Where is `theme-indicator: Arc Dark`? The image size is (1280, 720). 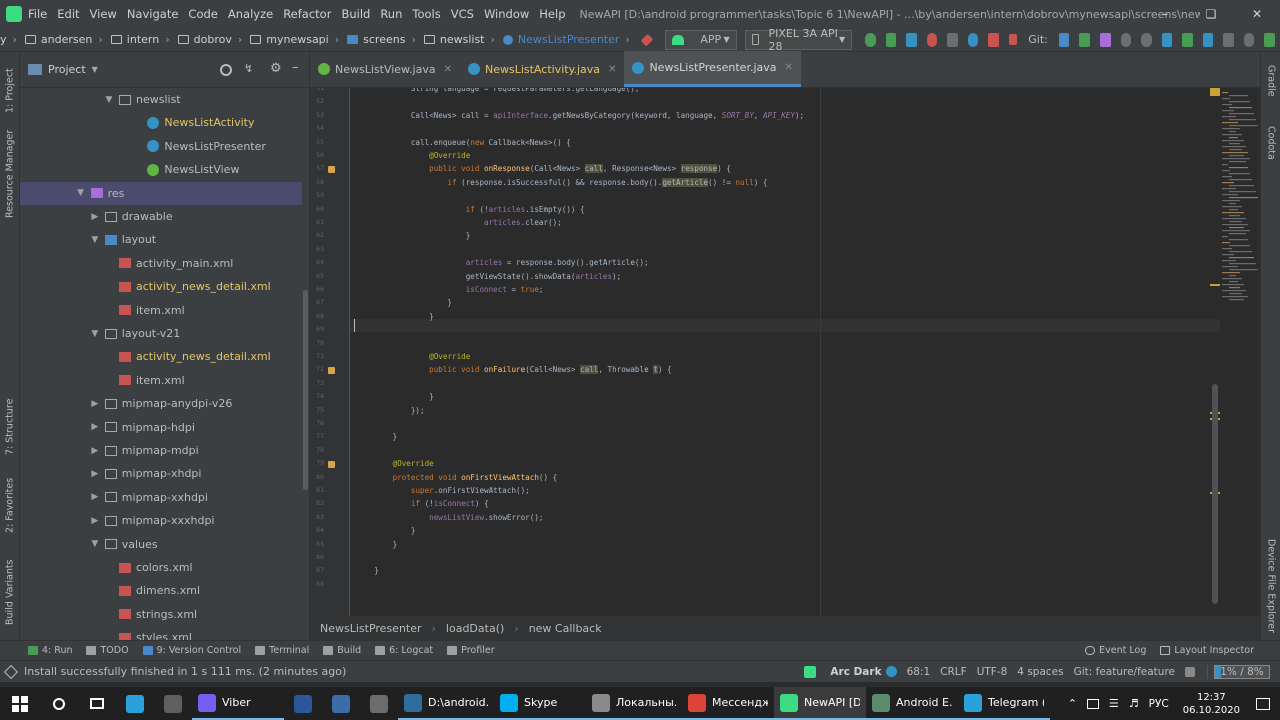
theme-indicator: Arc Dark is located at coordinates (863, 672).